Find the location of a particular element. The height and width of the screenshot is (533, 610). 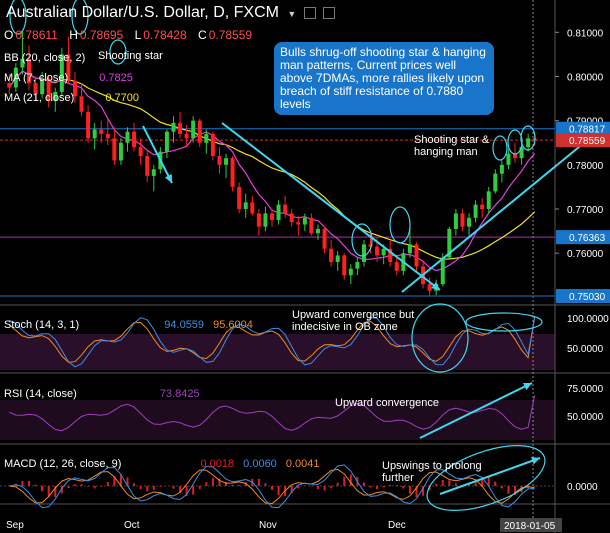

ma21-legend: MA (21, close) 0.7700 is located at coordinates (71, 98).